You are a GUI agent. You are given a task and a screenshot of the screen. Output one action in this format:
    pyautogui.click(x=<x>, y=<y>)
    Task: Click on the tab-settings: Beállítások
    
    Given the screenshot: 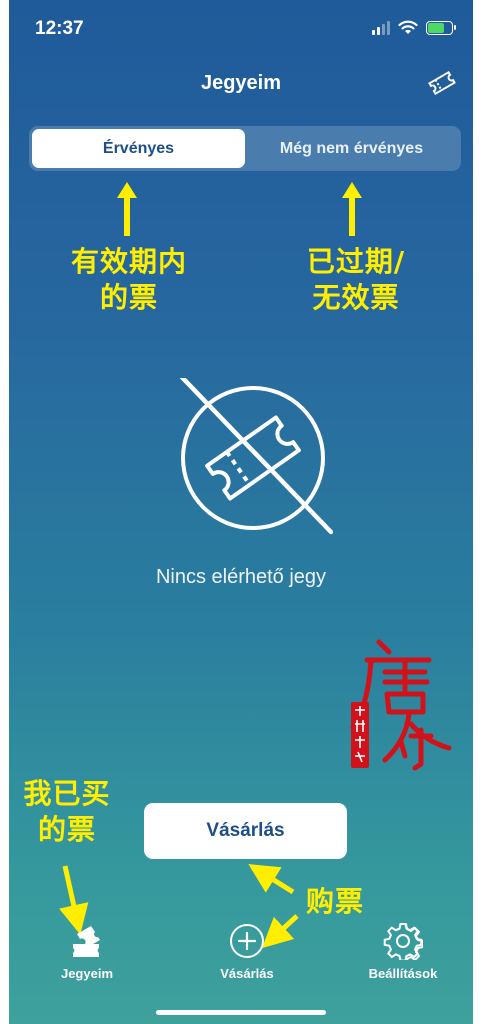 What is the action you would take?
    pyautogui.click(x=403, y=950)
    